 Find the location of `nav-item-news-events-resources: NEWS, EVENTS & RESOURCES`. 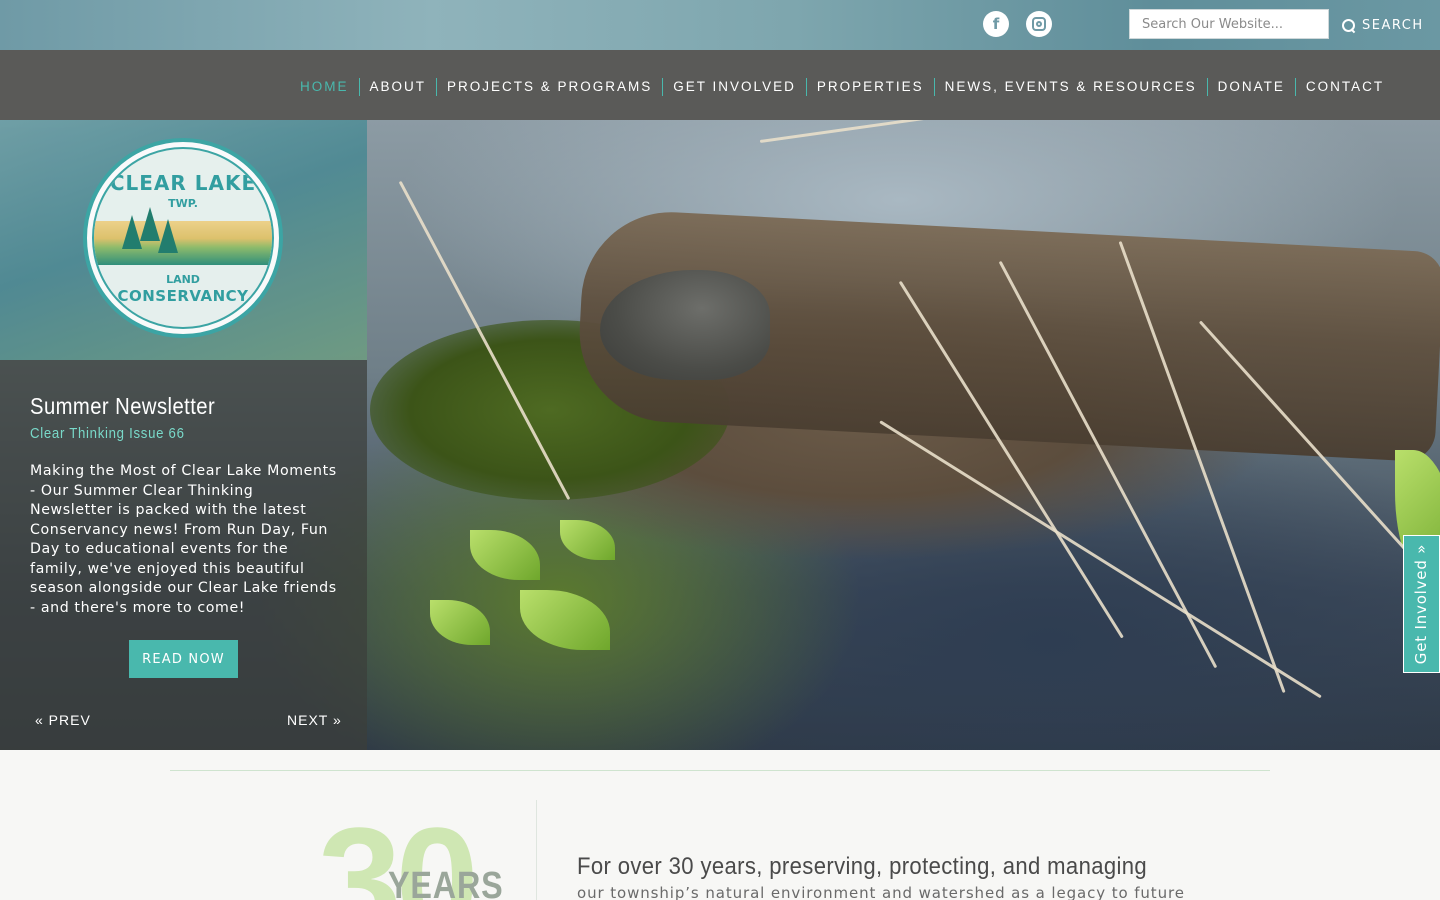

nav-item-news-events-resources: NEWS, EVENTS & RESOURCES is located at coordinates (1070, 87).